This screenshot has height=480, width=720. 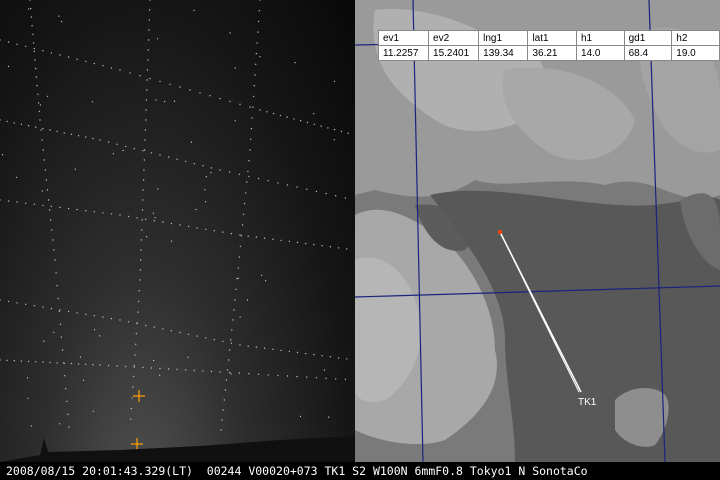 What do you see at coordinates (648, 38) in the screenshot?
I see `header-gd1: gd1` at bounding box center [648, 38].